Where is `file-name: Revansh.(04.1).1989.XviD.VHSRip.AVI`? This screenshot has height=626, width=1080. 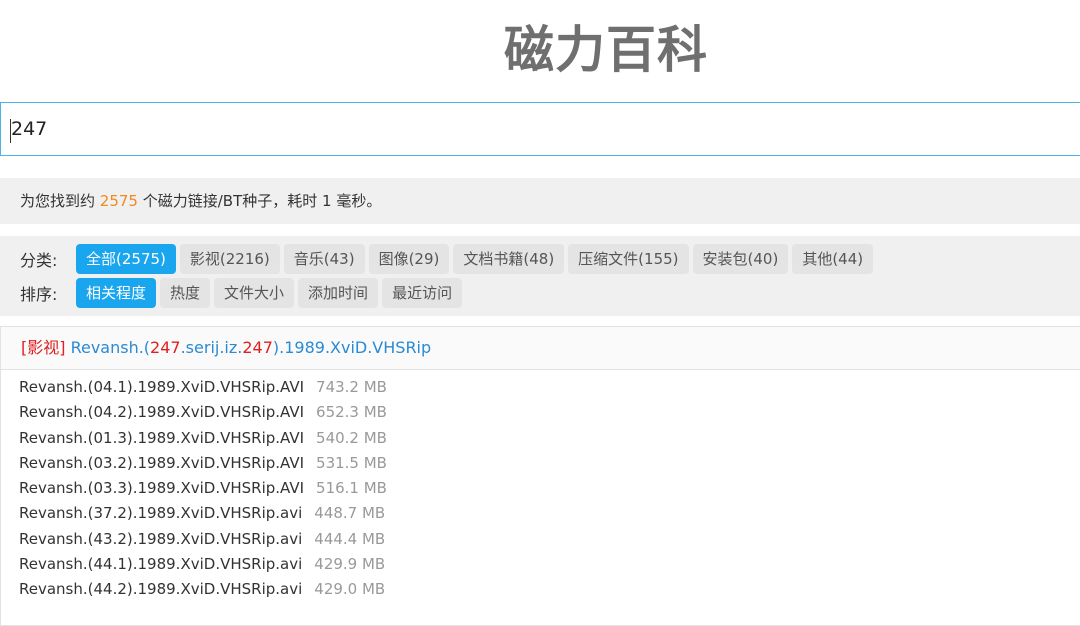 file-name: Revansh.(04.1).1989.XviD.VHSRip.AVI is located at coordinates (162, 387).